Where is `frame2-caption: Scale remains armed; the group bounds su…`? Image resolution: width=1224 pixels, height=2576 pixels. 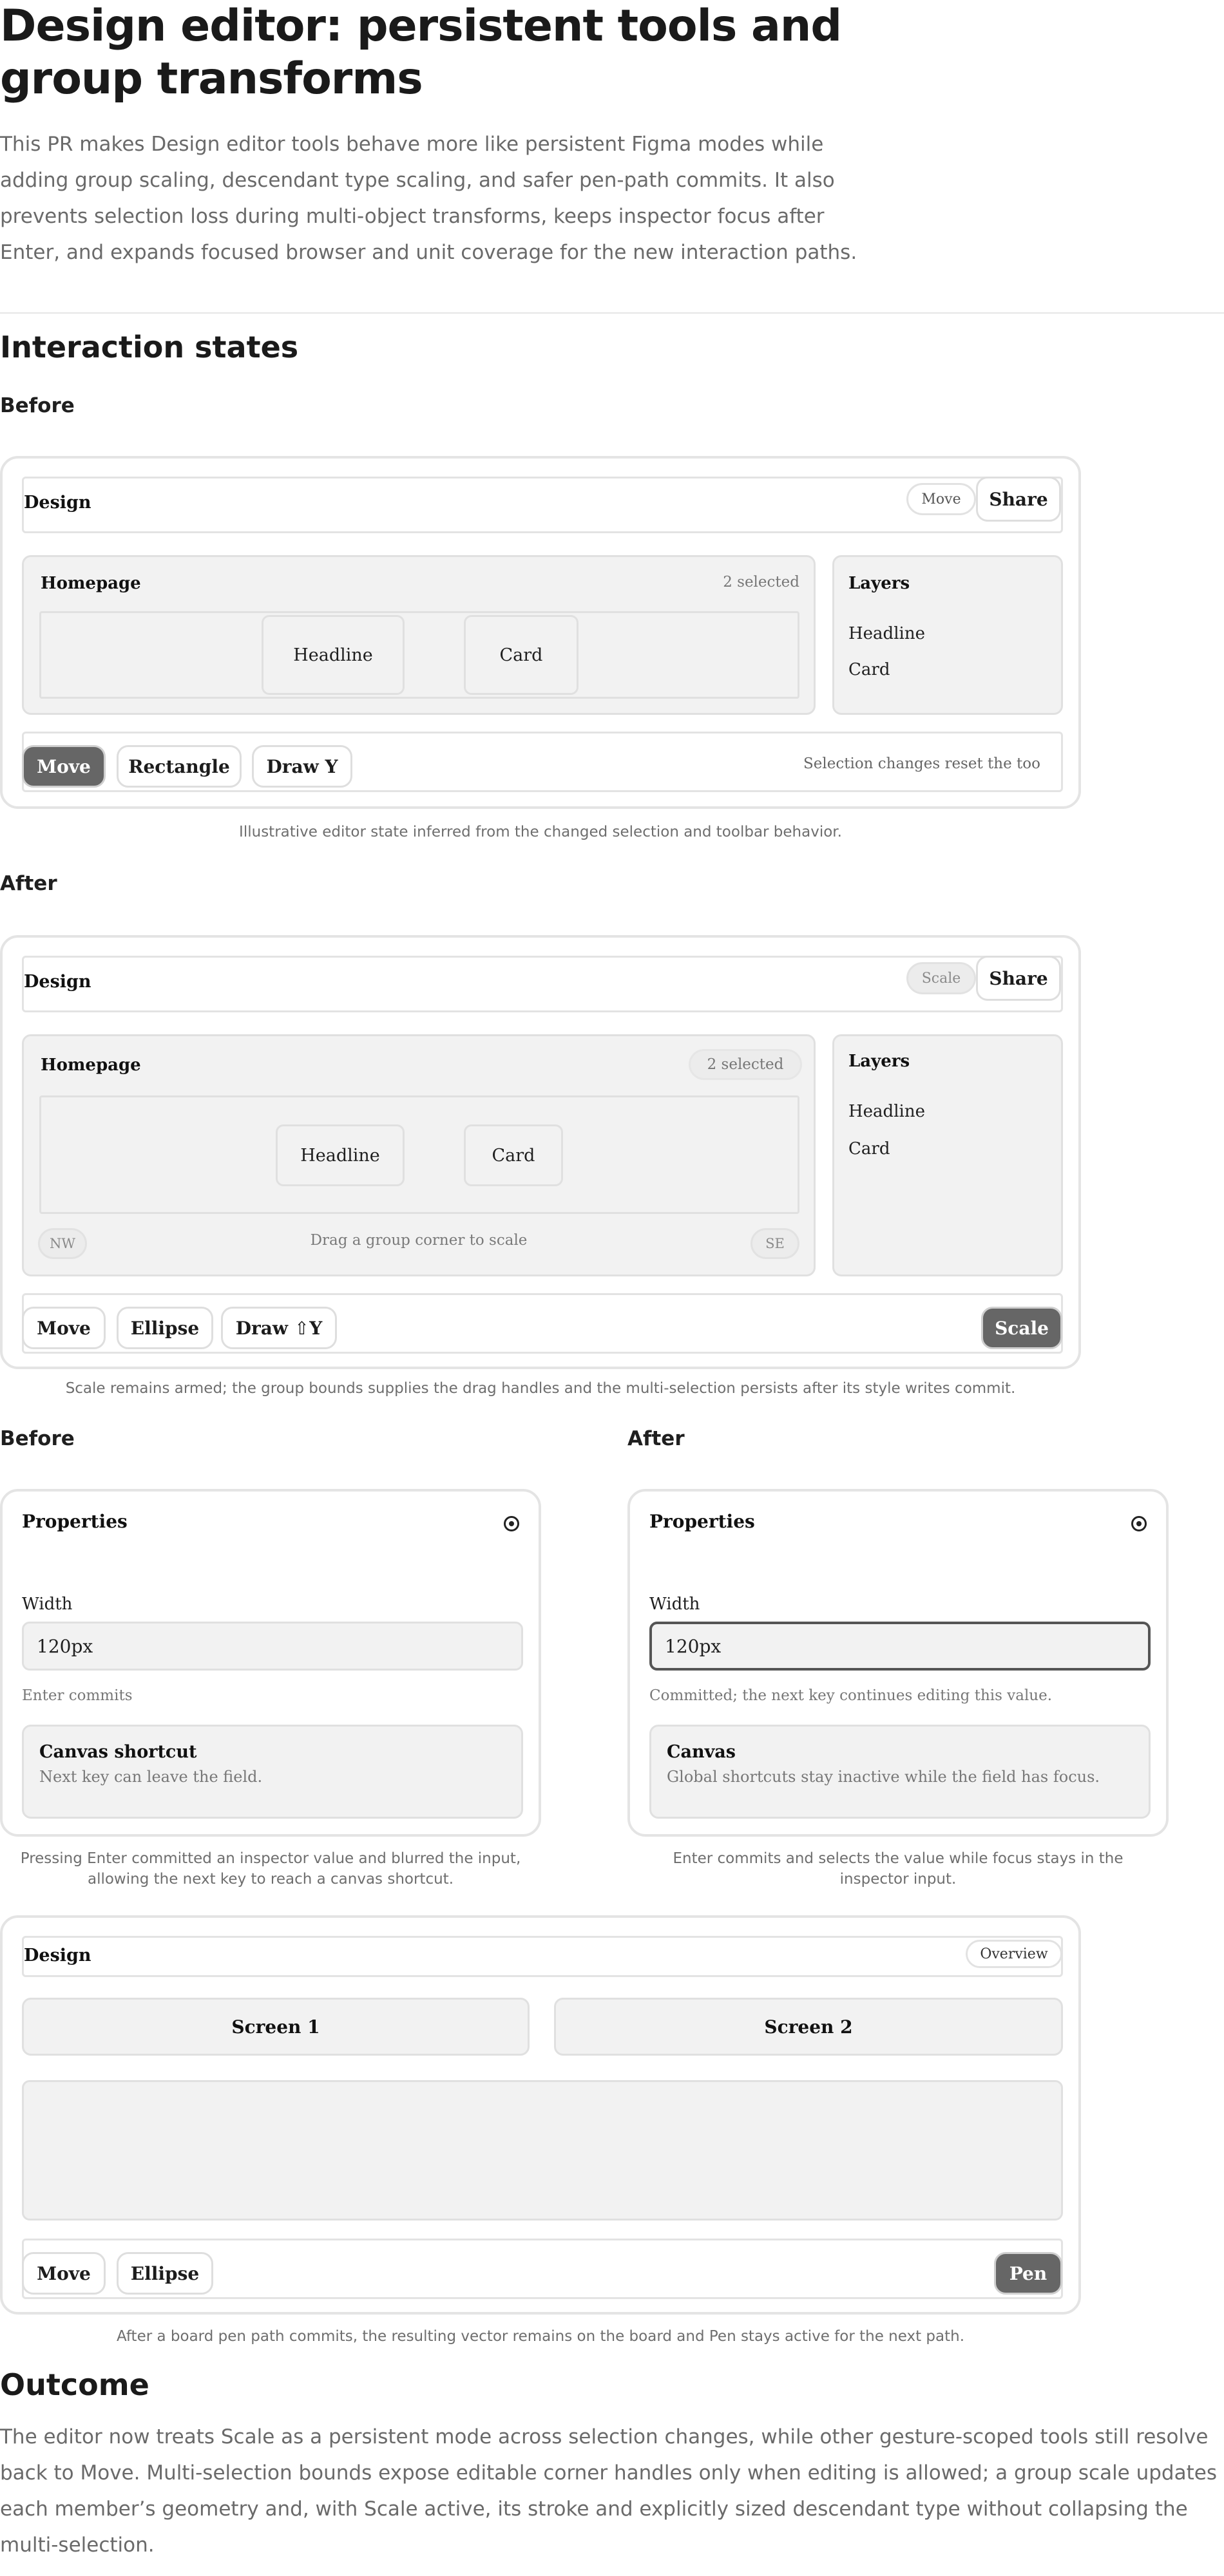
frame2-caption: Scale remains armed; the group bounds su… is located at coordinates (540, 1388).